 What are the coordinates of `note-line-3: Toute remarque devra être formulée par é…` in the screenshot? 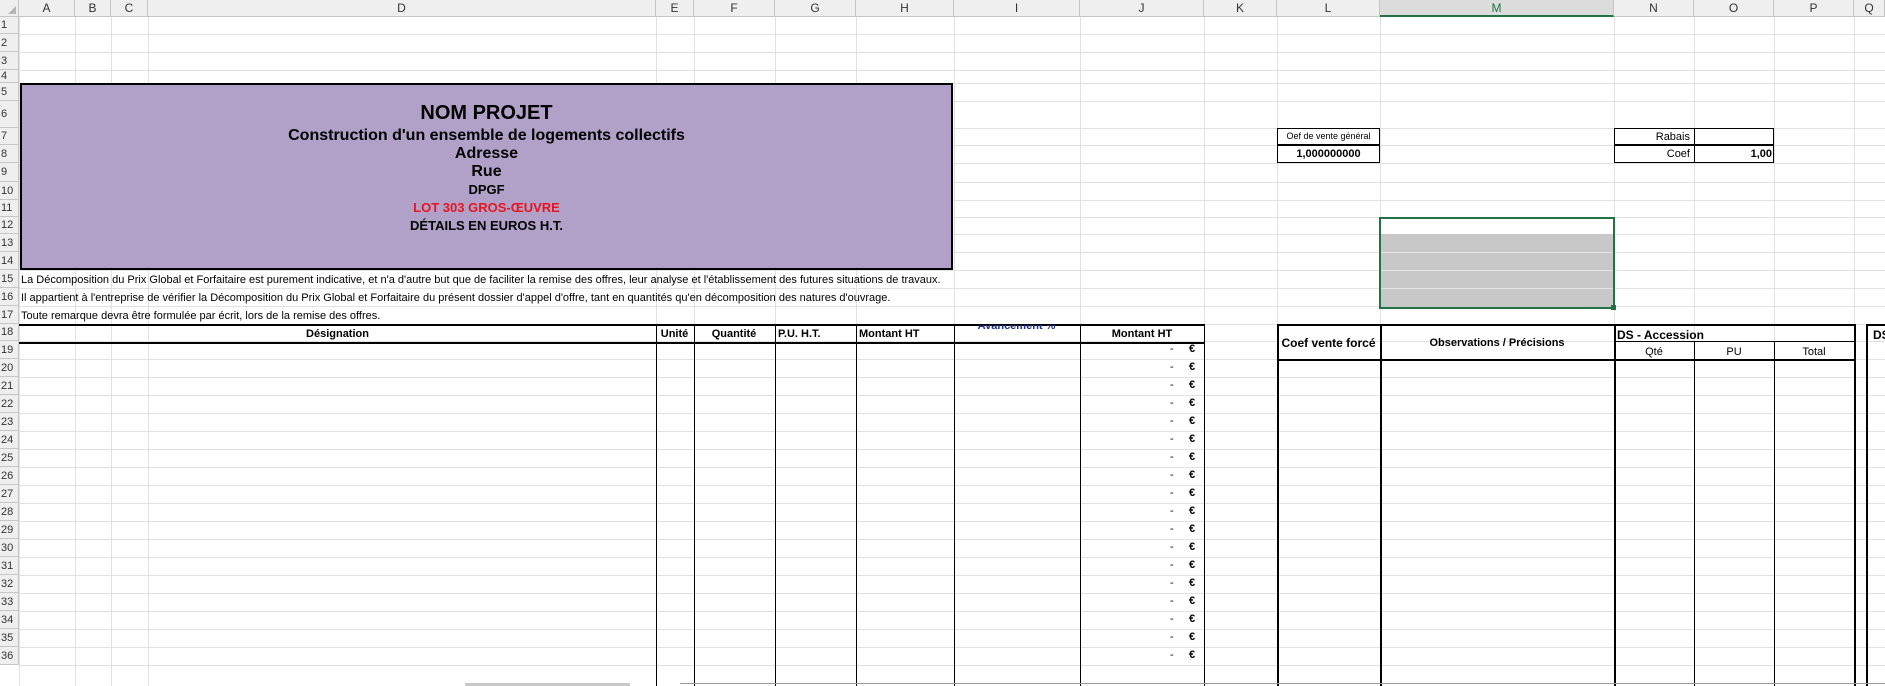 It's located at (201, 316).